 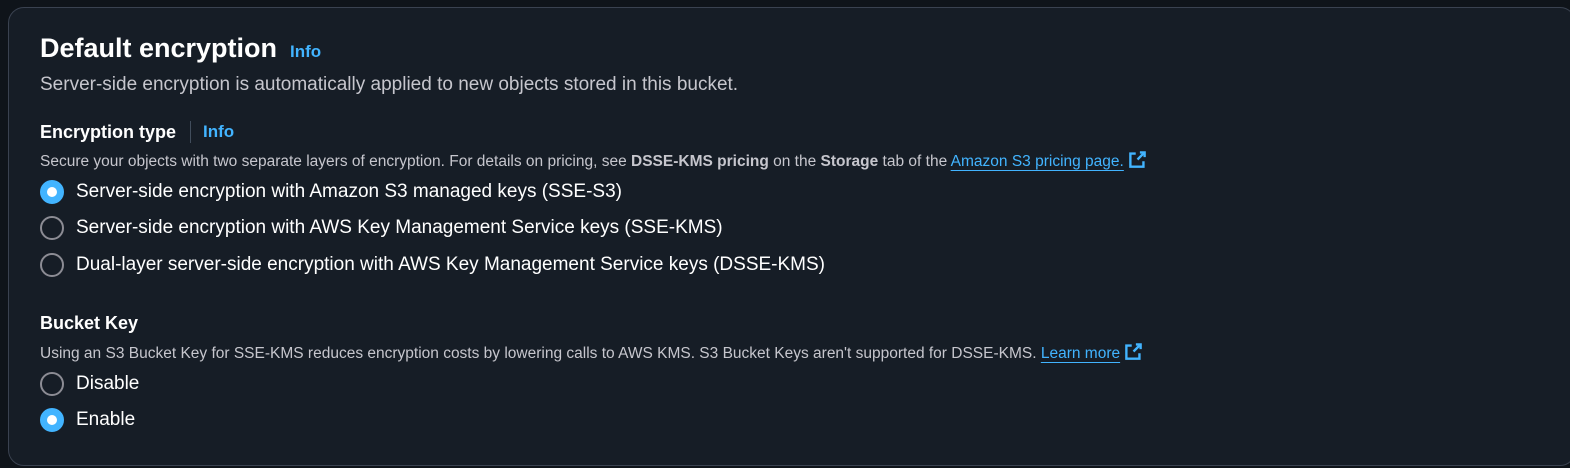 What do you see at coordinates (218, 132) in the screenshot?
I see `encryption-type-info-link: Info` at bounding box center [218, 132].